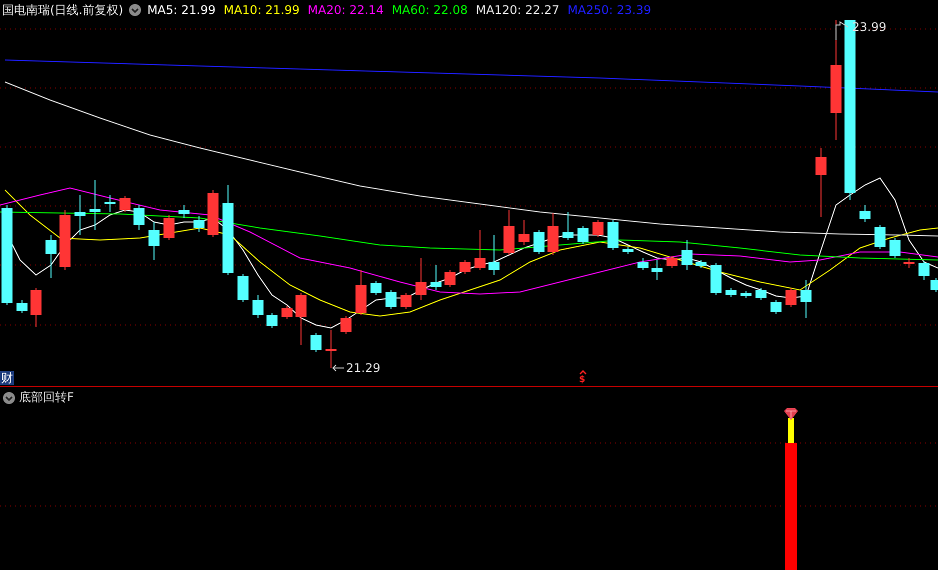  I want to click on ma-legend: MA20: 22.14, so click(346, 10).